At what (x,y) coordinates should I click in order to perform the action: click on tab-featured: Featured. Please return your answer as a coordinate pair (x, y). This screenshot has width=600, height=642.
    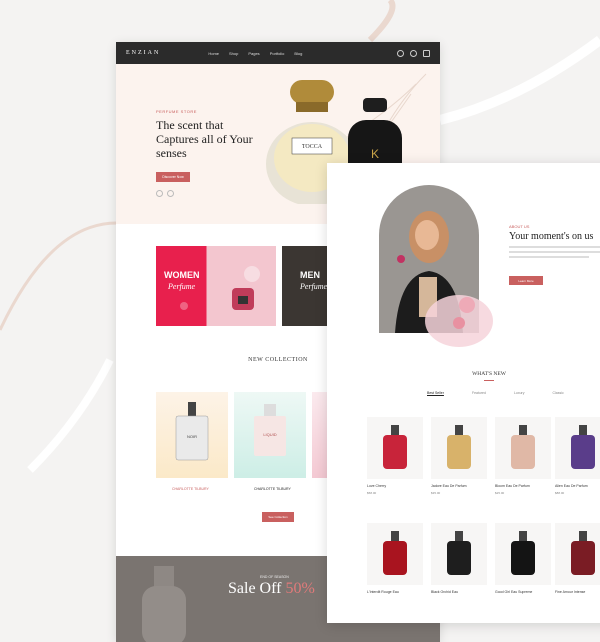
    Looking at the image, I should click on (479, 393).